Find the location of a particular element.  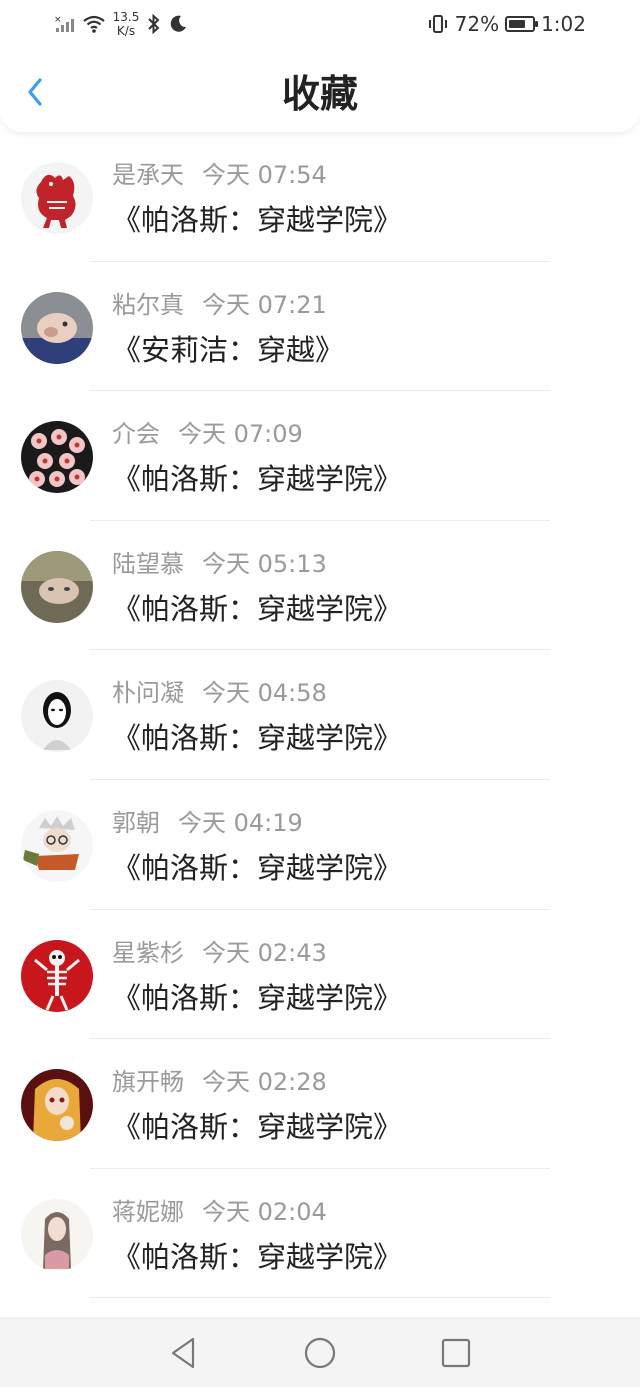

user-name: 介会 is located at coordinates (136, 434).